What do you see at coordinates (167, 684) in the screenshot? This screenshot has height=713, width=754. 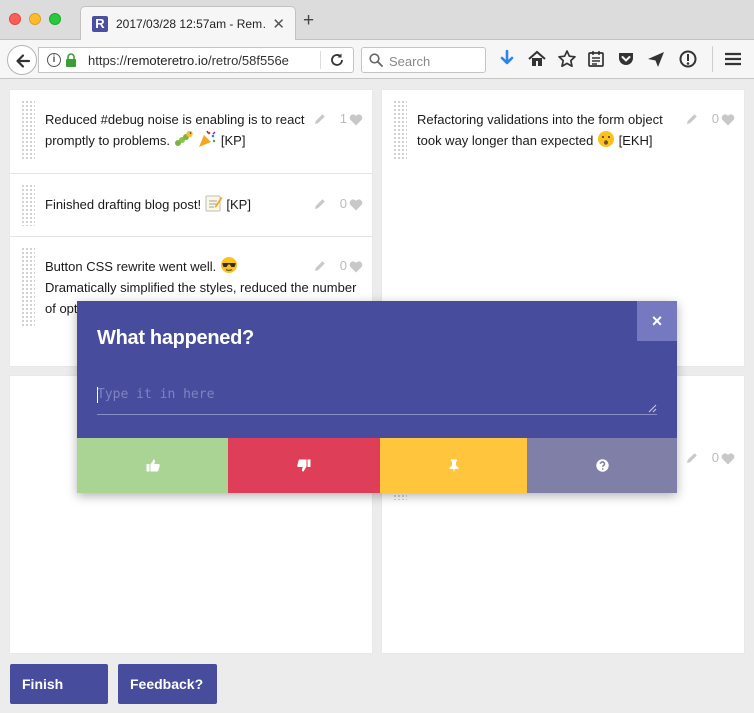 I see `feedback-button: Feedback?` at bounding box center [167, 684].